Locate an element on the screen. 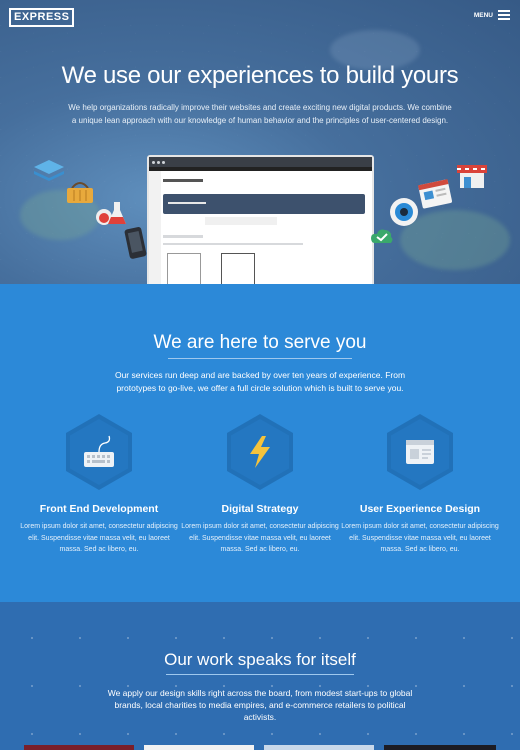 The width and height of the screenshot is (520, 750). smartphone-icon is located at coordinates (135, 243).